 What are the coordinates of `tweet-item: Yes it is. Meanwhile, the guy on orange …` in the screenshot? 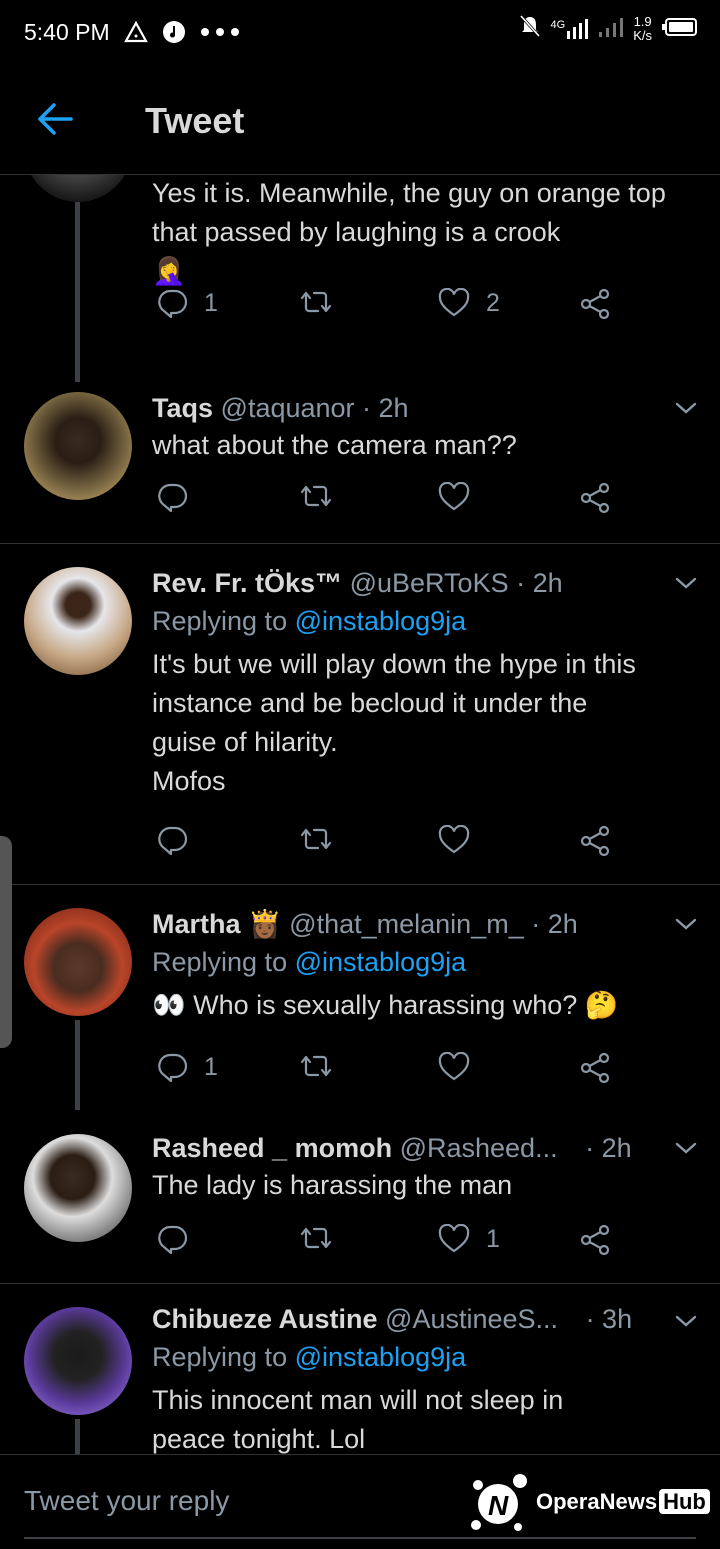 It's located at (360, 278).